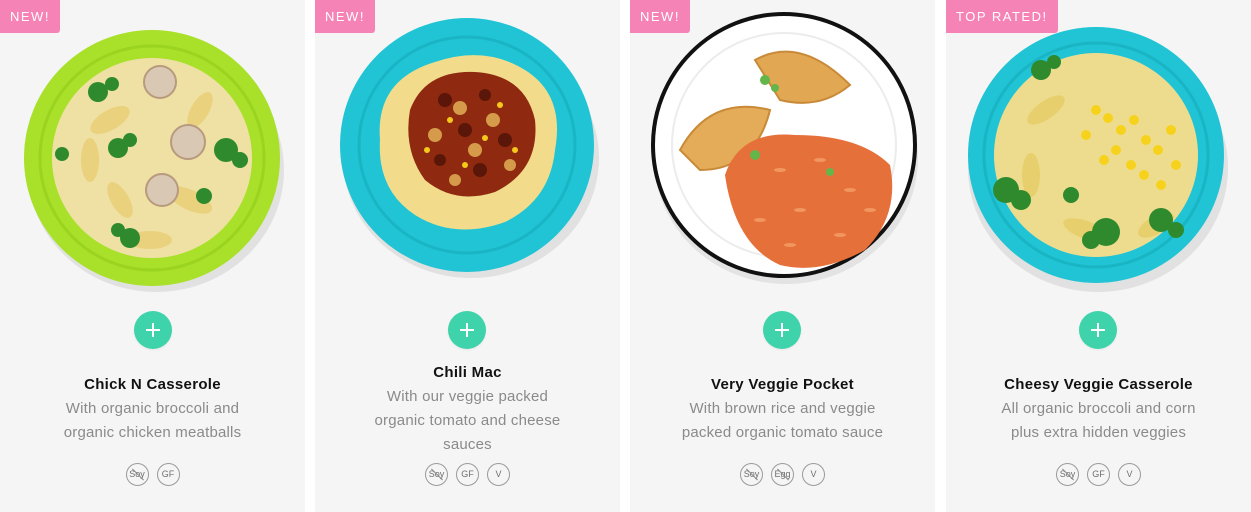  What do you see at coordinates (1098, 384) in the screenshot?
I see `meal-title: Cheesy Veggie Casserole` at bounding box center [1098, 384].